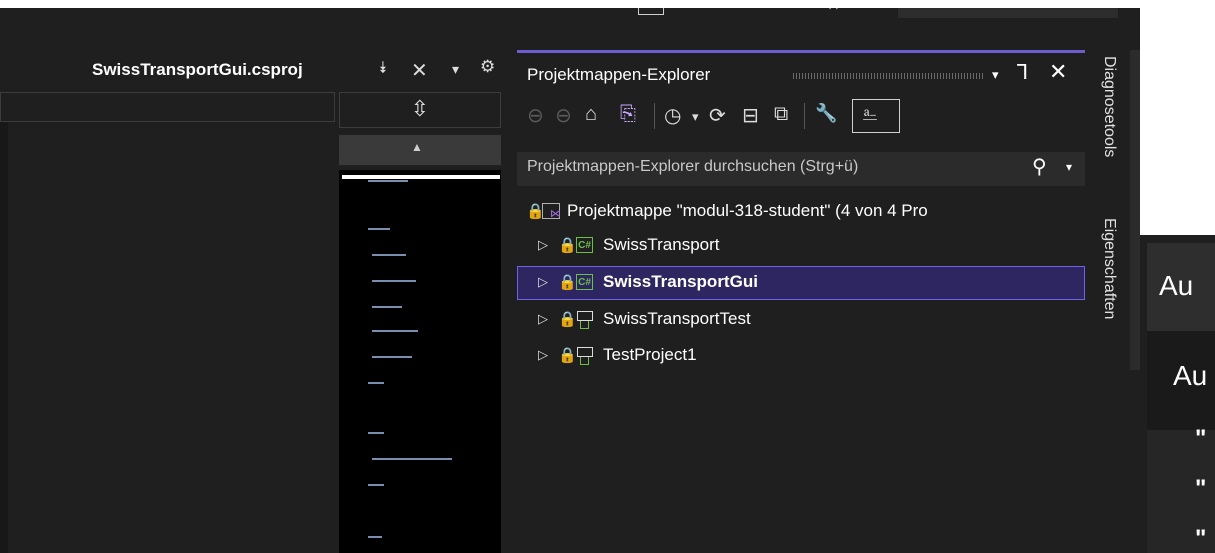  What do you see at coordinates (420, 361) in the screenshot?
I see `minimap` at bounding box center [420, 361].